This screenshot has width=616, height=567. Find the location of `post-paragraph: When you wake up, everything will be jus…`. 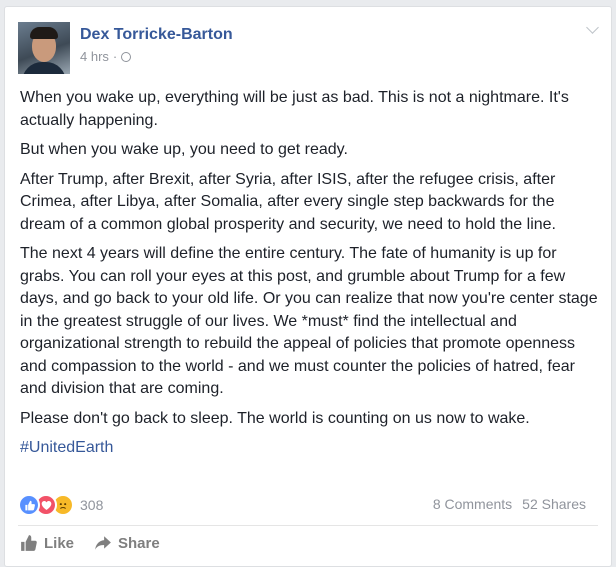

post-paragraph: When you wake up, everything will be jus… is located at coordinates (294, 109).